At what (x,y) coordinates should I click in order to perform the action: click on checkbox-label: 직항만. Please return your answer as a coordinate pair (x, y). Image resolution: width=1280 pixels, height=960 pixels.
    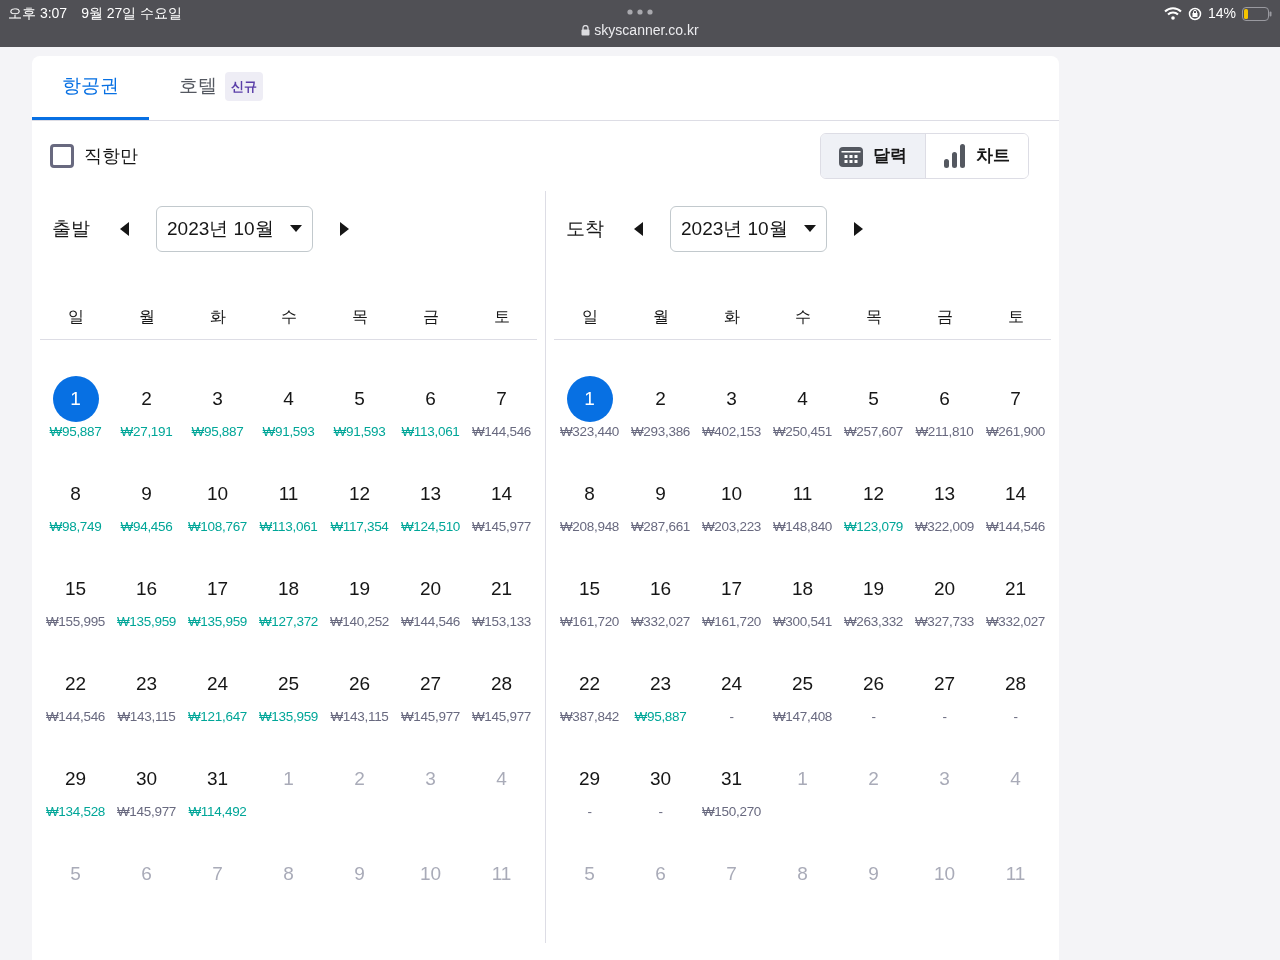
    Looking at the image, I should click on (111, 156).